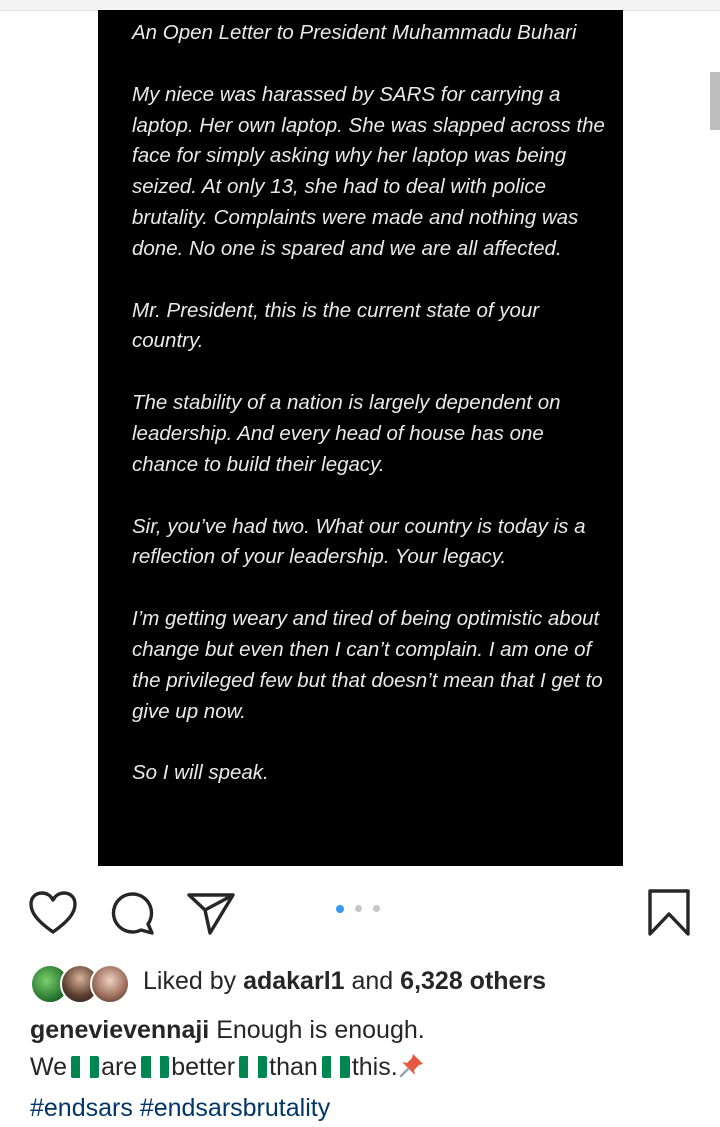  Describe the element at coordinates (340, 909) in the screenshot. I see `carousel-dot-active` at that location.